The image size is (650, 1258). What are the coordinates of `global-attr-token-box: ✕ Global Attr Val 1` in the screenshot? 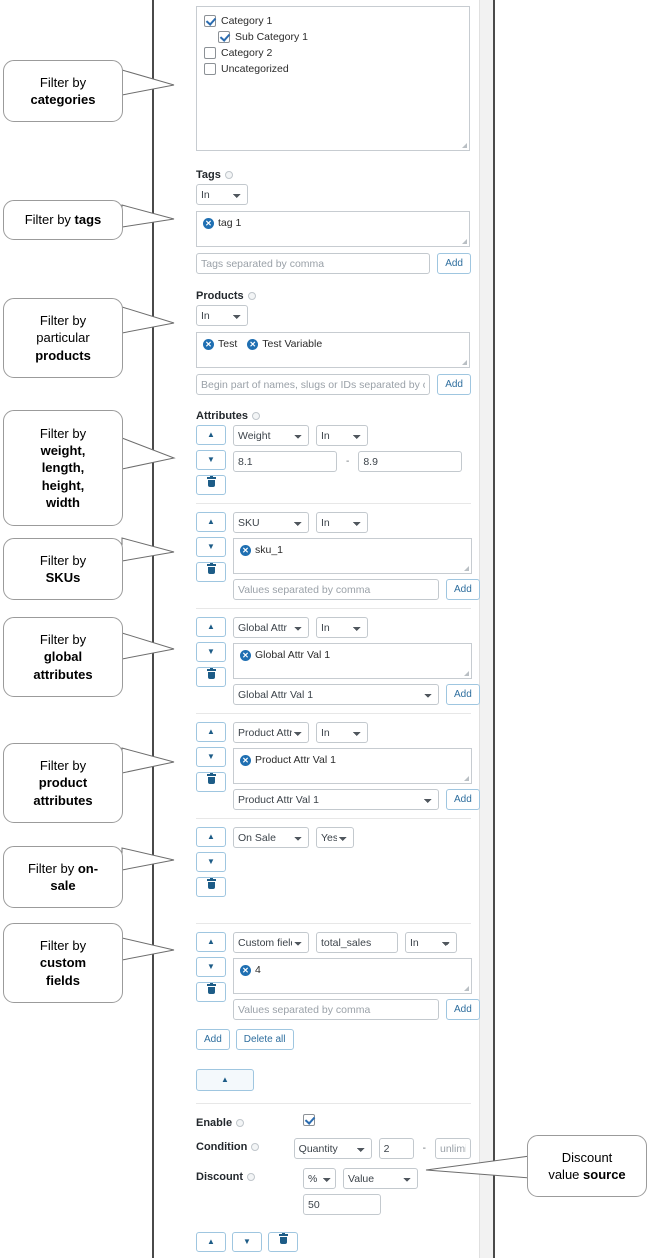 It's located at (352, 661).